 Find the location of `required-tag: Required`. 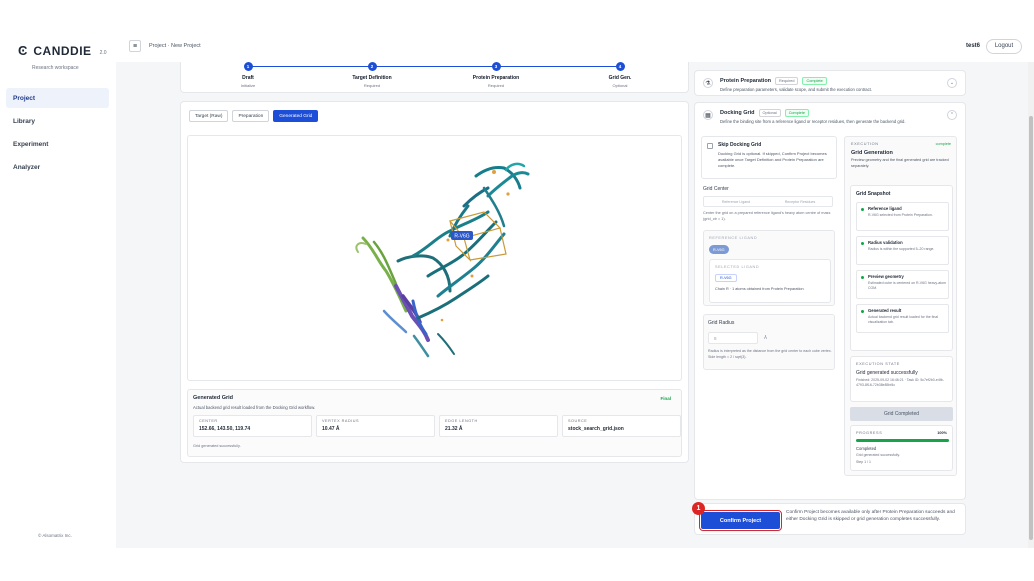

required-tag: Required is located at coordinates (787, 81).